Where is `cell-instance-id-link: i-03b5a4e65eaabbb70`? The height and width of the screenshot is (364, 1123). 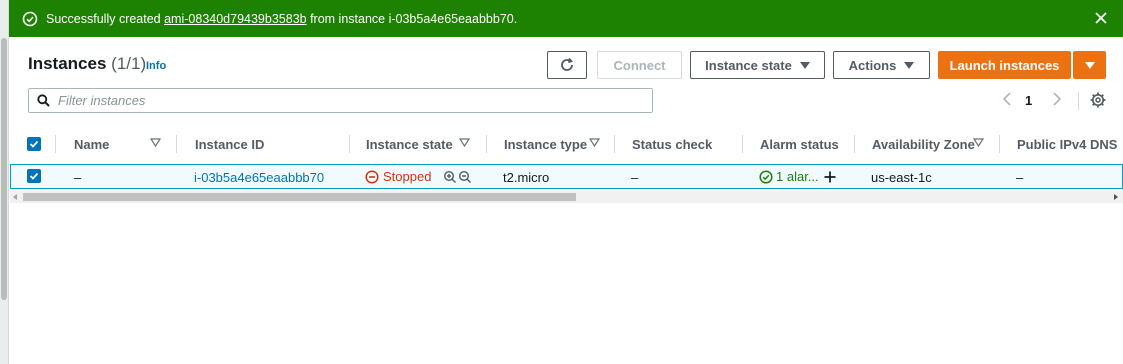 cell-instance-id-link: i-03b5a4e65eaabbb70 is located at coordinates (259, 177).